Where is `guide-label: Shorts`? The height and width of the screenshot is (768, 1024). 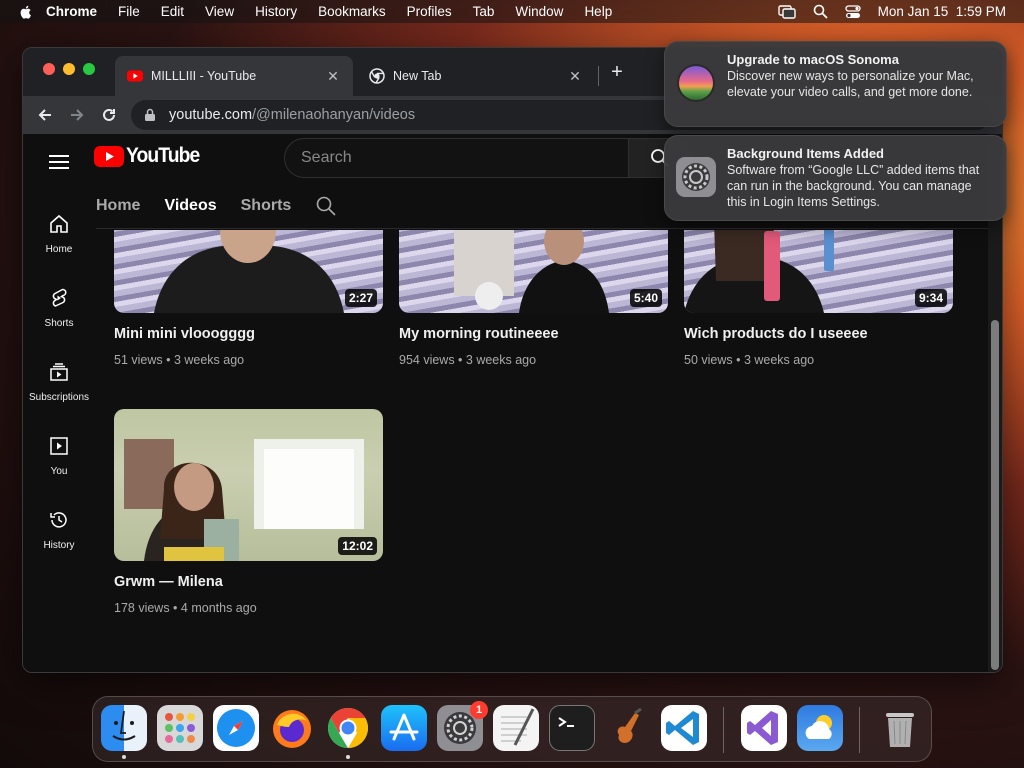 guide-label: Shorts is located at coordinates (59, 323).